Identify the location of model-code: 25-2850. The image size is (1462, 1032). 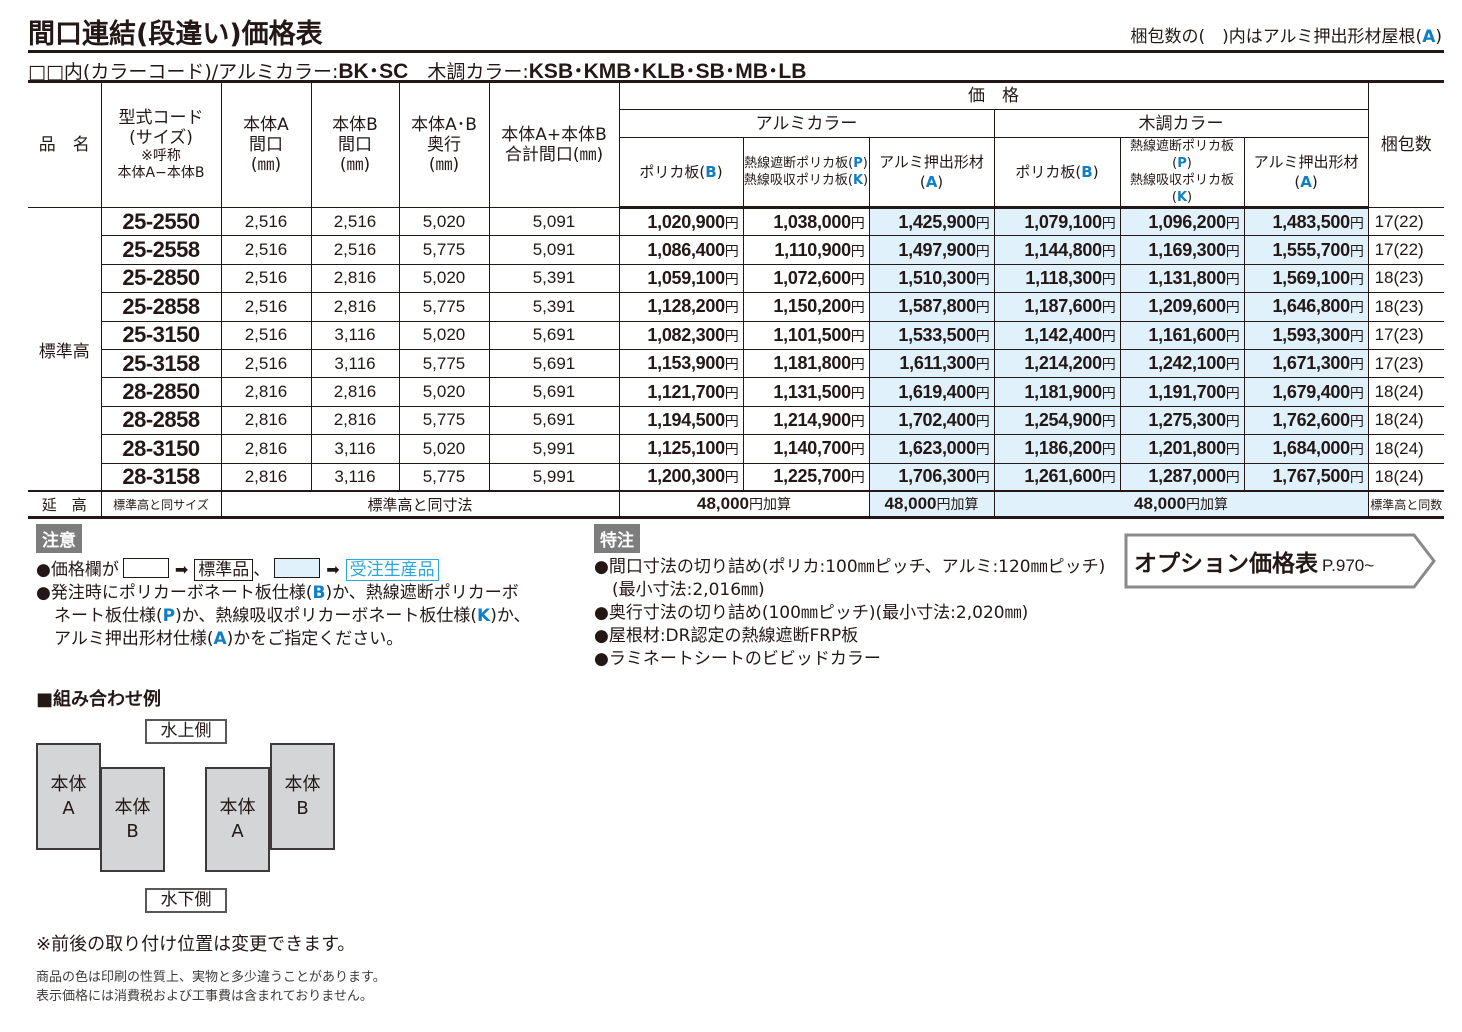
(161, 278).